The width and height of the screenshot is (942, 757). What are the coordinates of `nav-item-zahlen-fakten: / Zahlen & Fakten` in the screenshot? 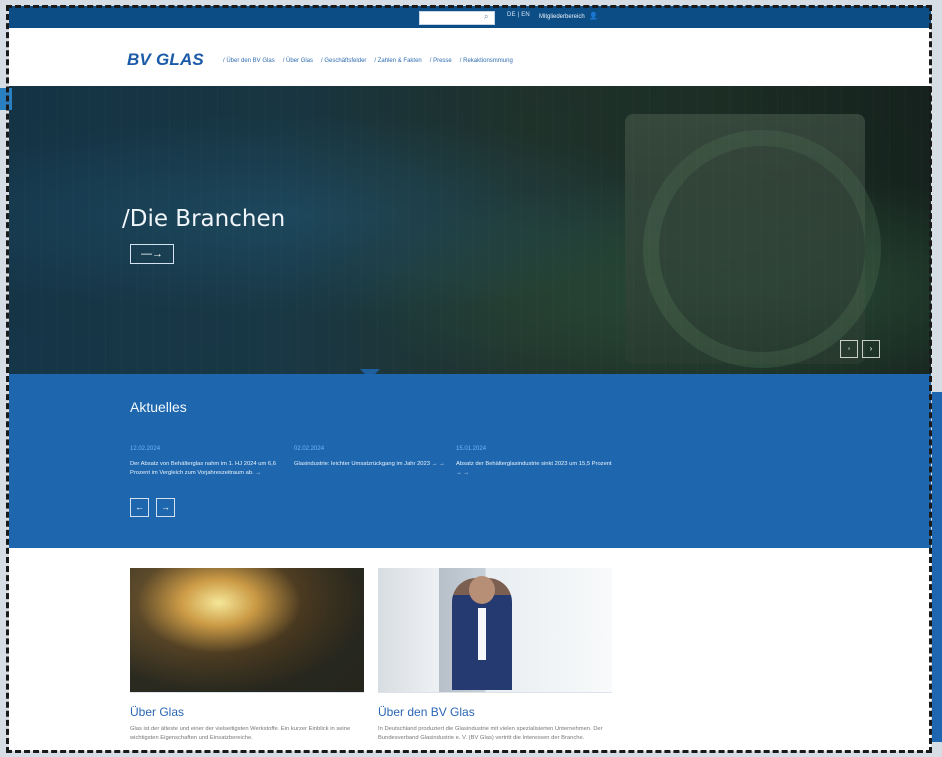 It's located at (397, 61).